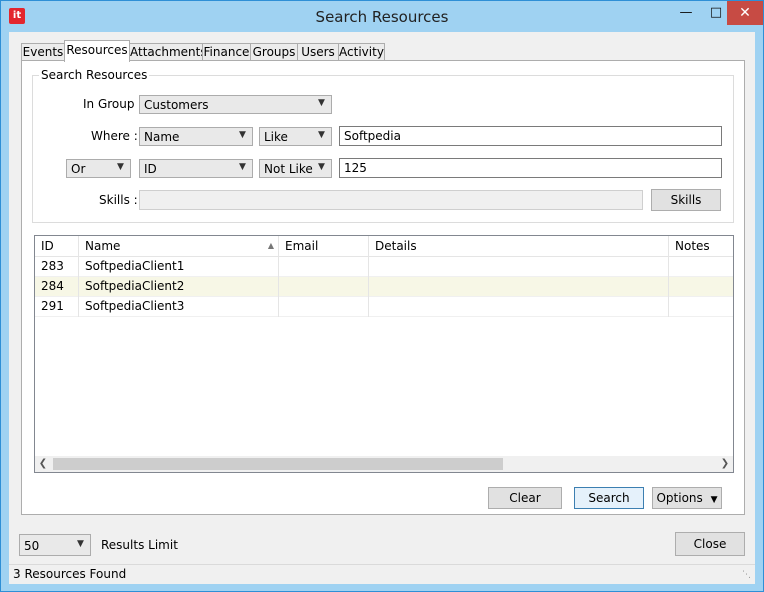 This screenshot has width=764, height=592. What do you see at coordinates (57, 287) in the screenshot?
I see `cell-id: 284` at bounding box center [57, 287].